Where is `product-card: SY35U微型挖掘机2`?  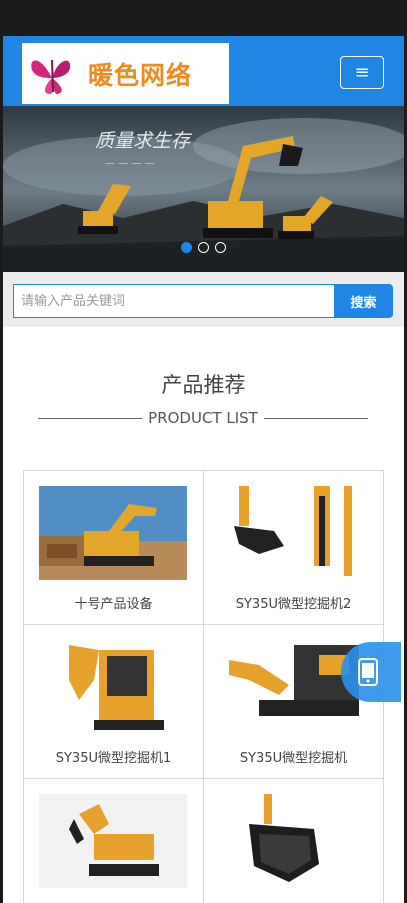
product-card: SY35U微型挖掘机2 is located at coordinates (293, 547).